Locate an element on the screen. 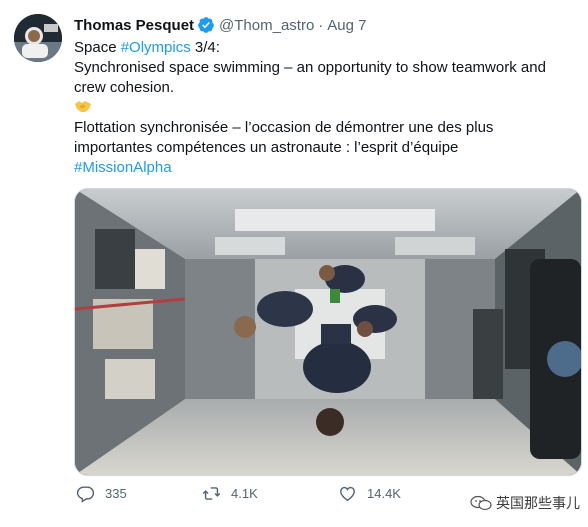 This screenshot has width=588, height=527. heart-icon is located at coordinates (347, 494).